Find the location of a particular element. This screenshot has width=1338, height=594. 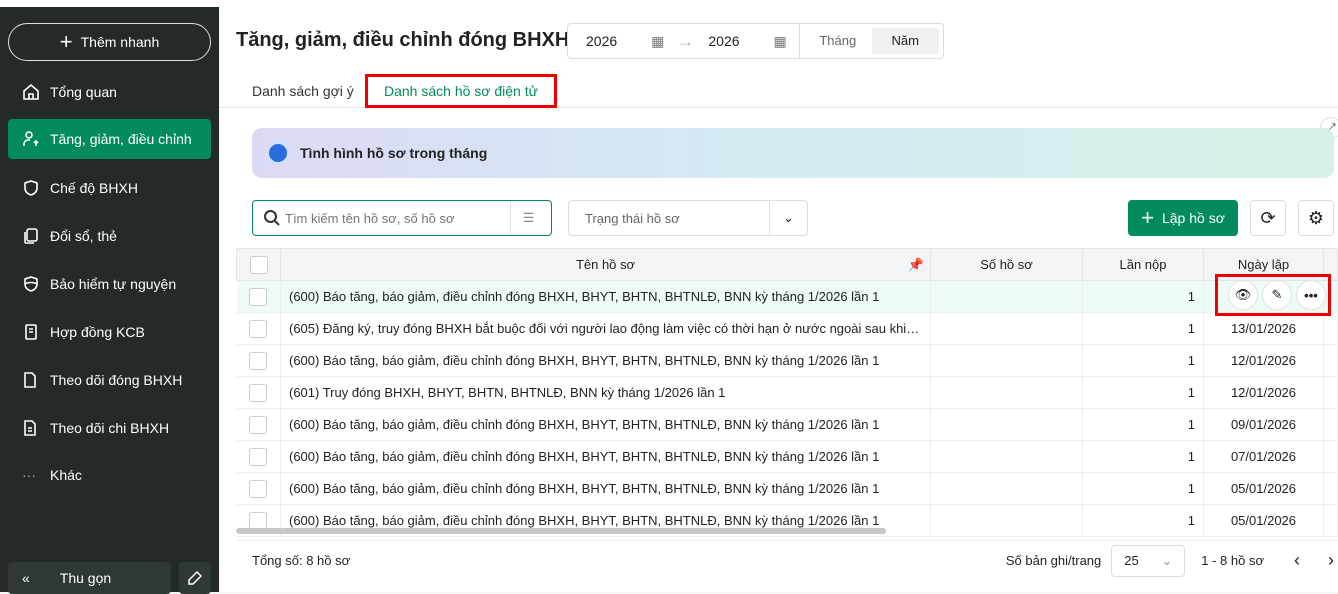

next-page-icon: › is located at coordinates (1331, 560).